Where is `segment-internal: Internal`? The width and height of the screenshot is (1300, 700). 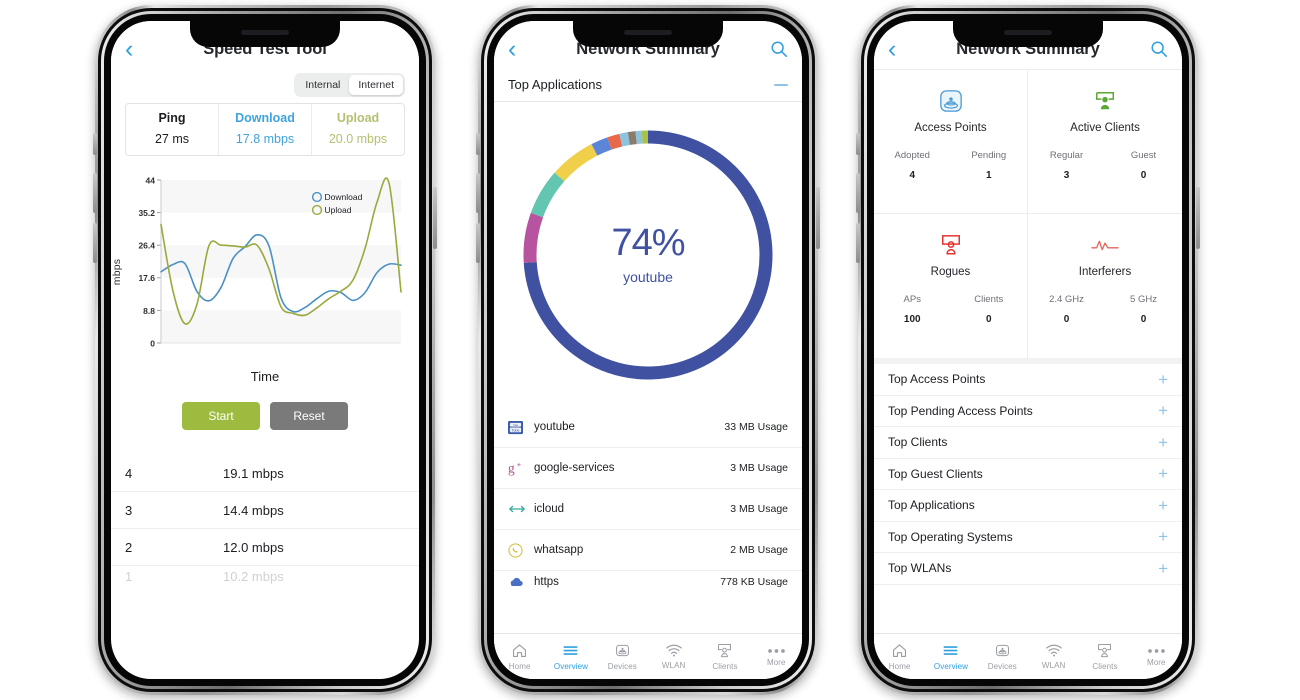 segment-internal: Internal is located at coordinates (322, 85).